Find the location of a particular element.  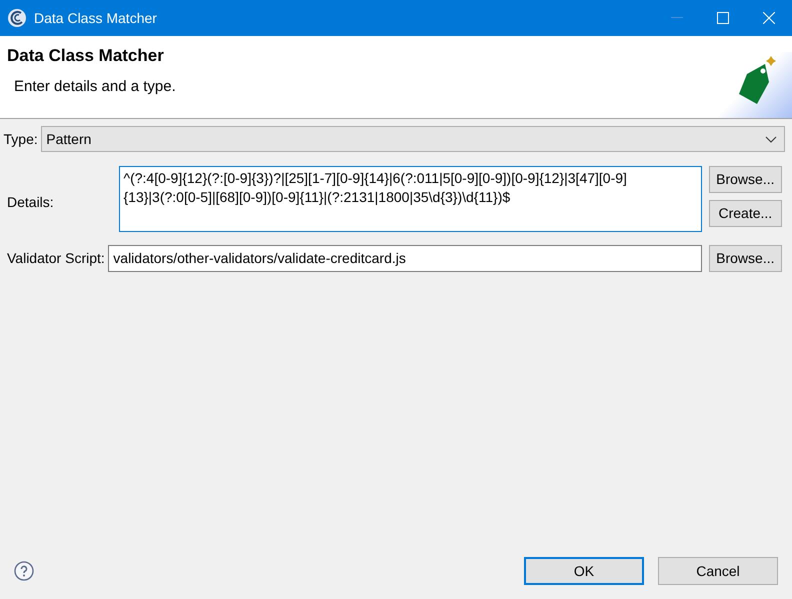

dialog-button: OK is located at coordinates (584, 571).